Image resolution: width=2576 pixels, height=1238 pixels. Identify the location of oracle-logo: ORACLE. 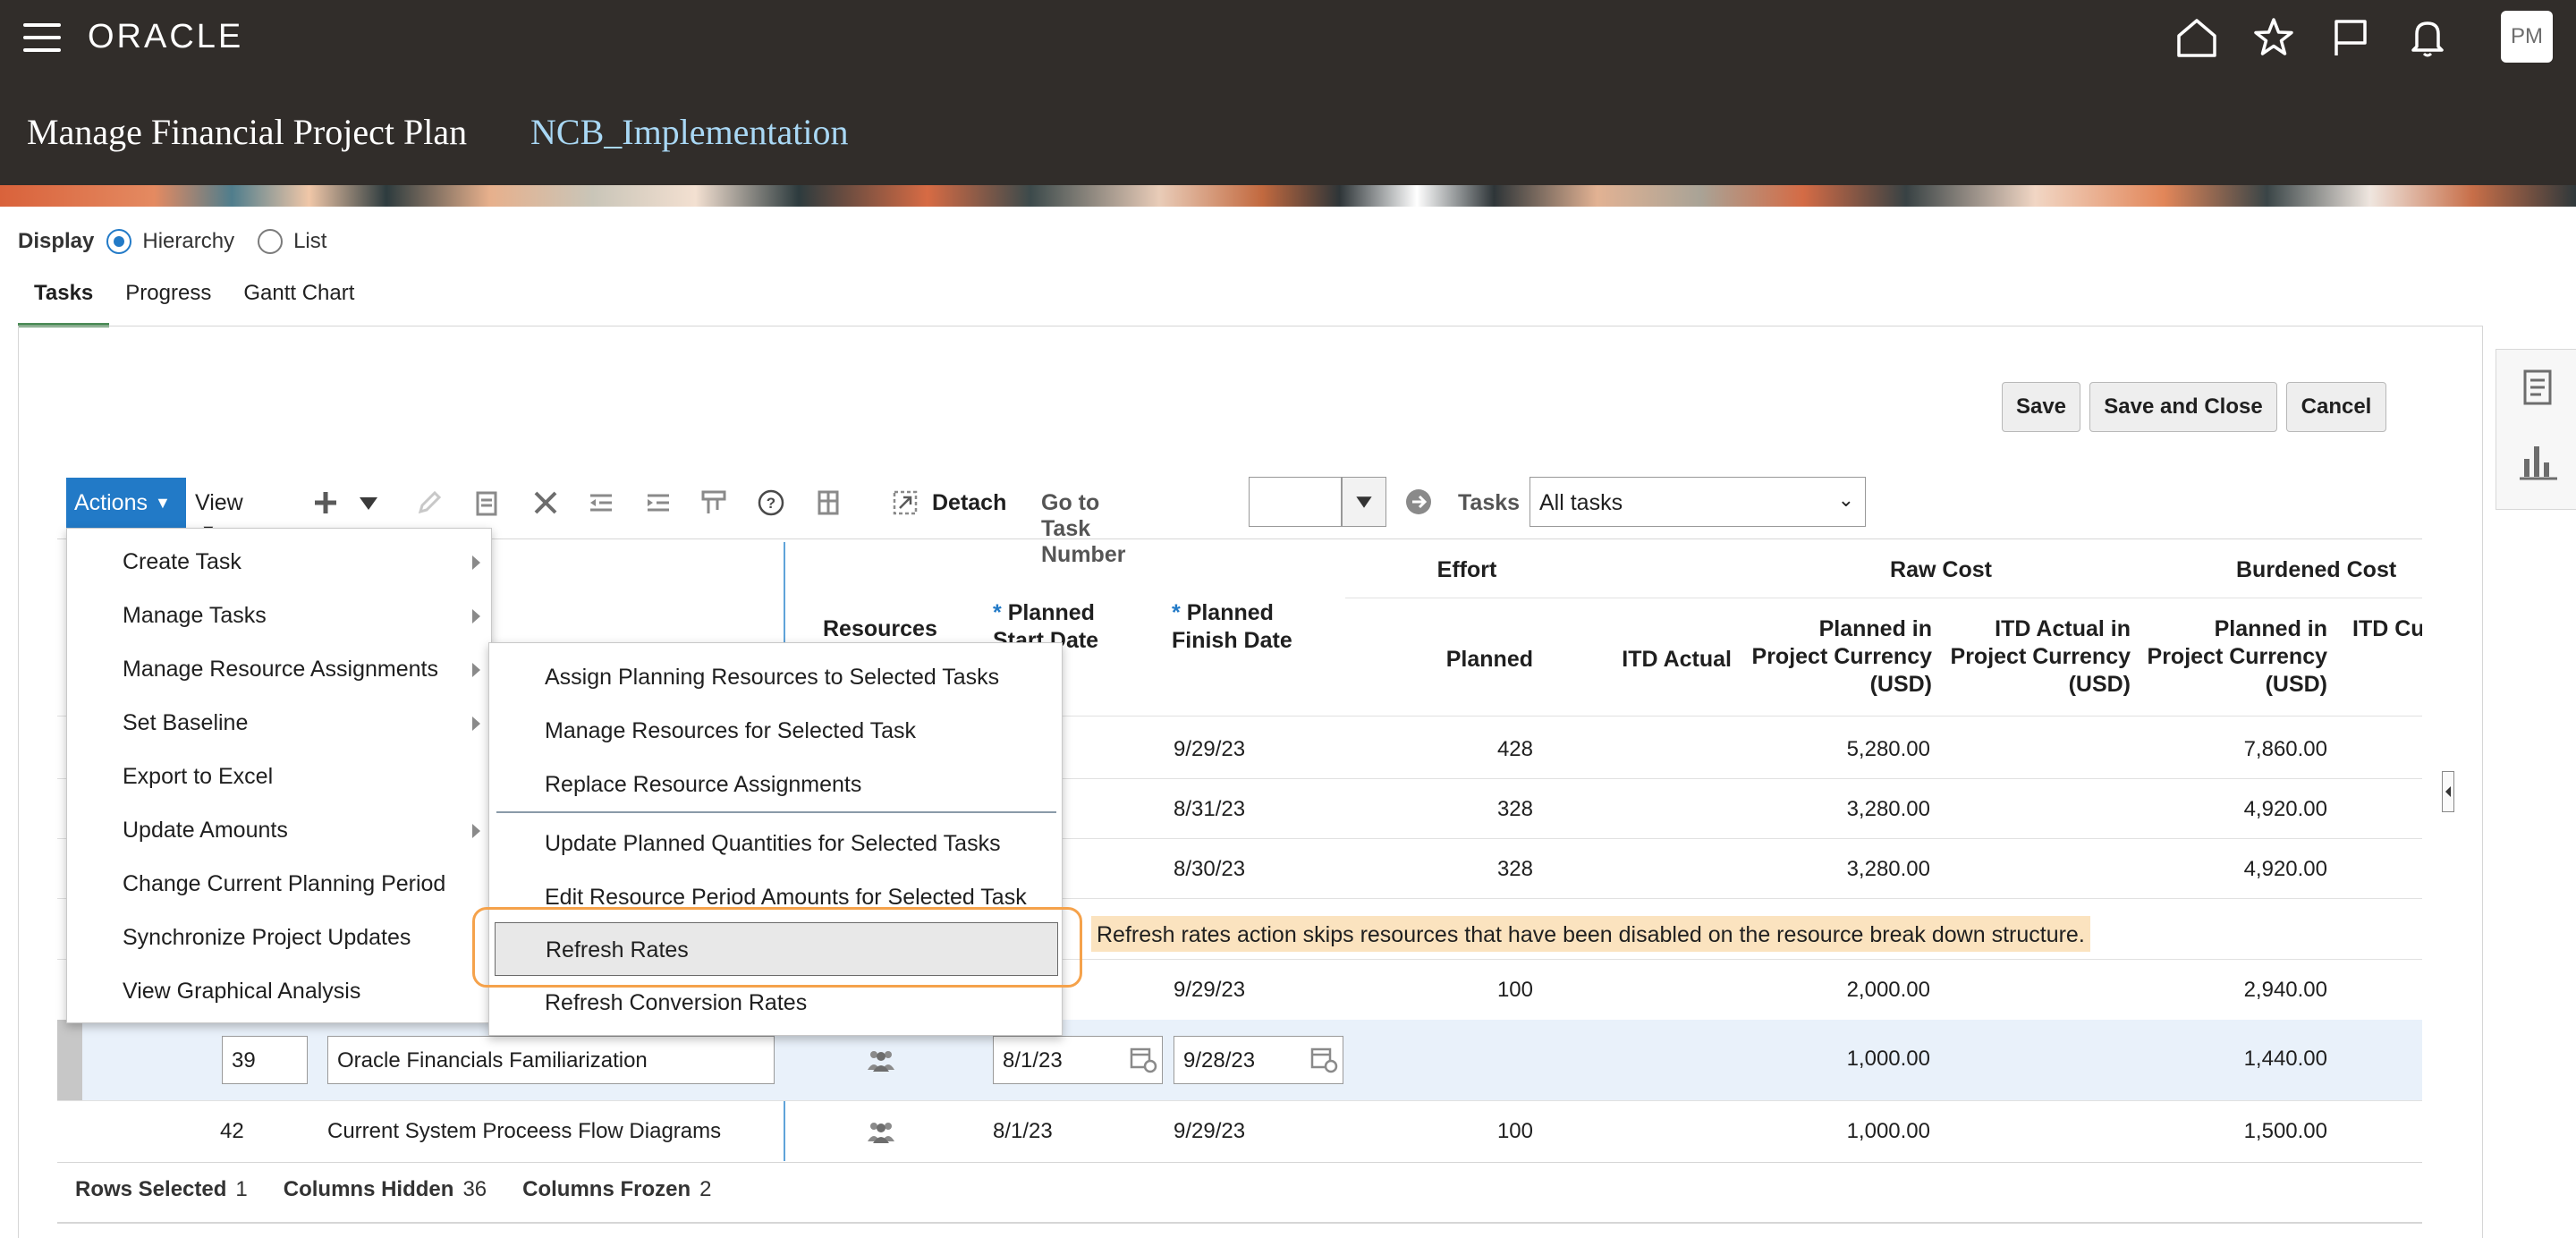
(165, 37).